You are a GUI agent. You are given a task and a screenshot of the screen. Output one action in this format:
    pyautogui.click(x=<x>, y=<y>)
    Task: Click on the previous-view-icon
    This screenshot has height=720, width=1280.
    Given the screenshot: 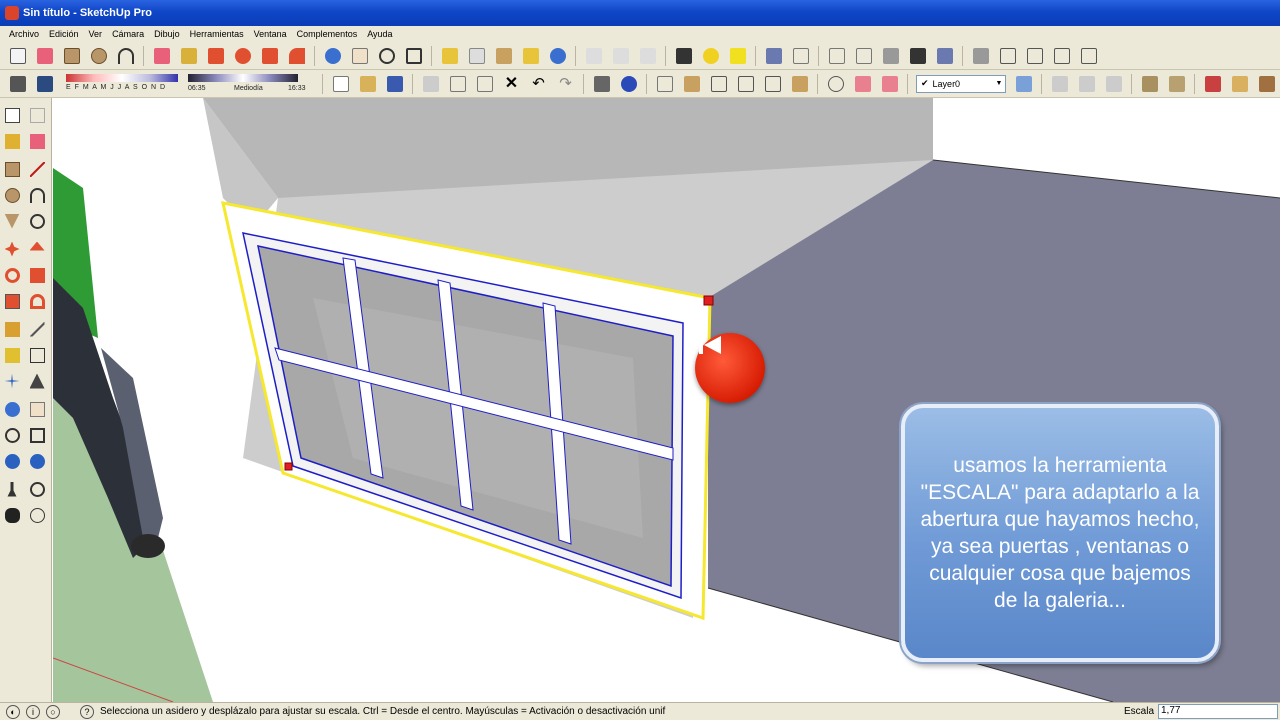 What is the action you would take?
    pyautogui.click(x=12, y=461)
    